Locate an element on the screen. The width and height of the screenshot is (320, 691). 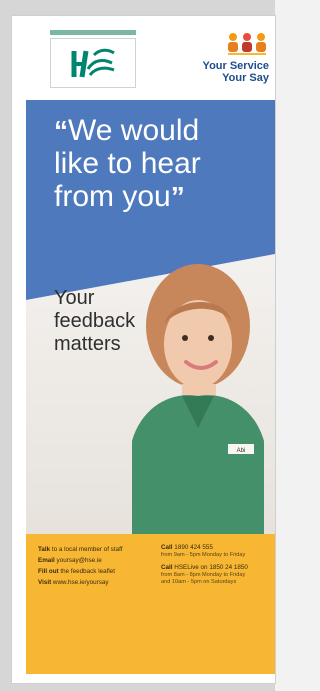
feedback-line2: feedback is located at coordinates (95, 321).